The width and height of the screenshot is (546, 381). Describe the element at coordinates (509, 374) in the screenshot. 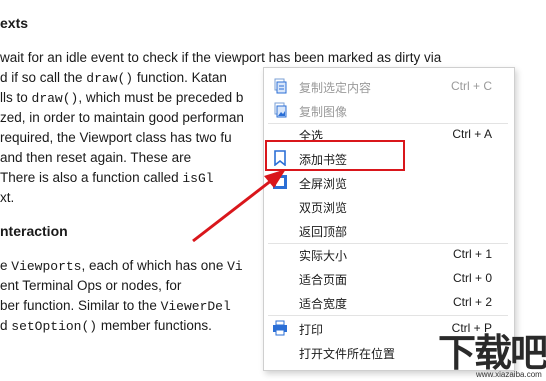

I see `watermark-url: www.xiazaiba.com` at that location.